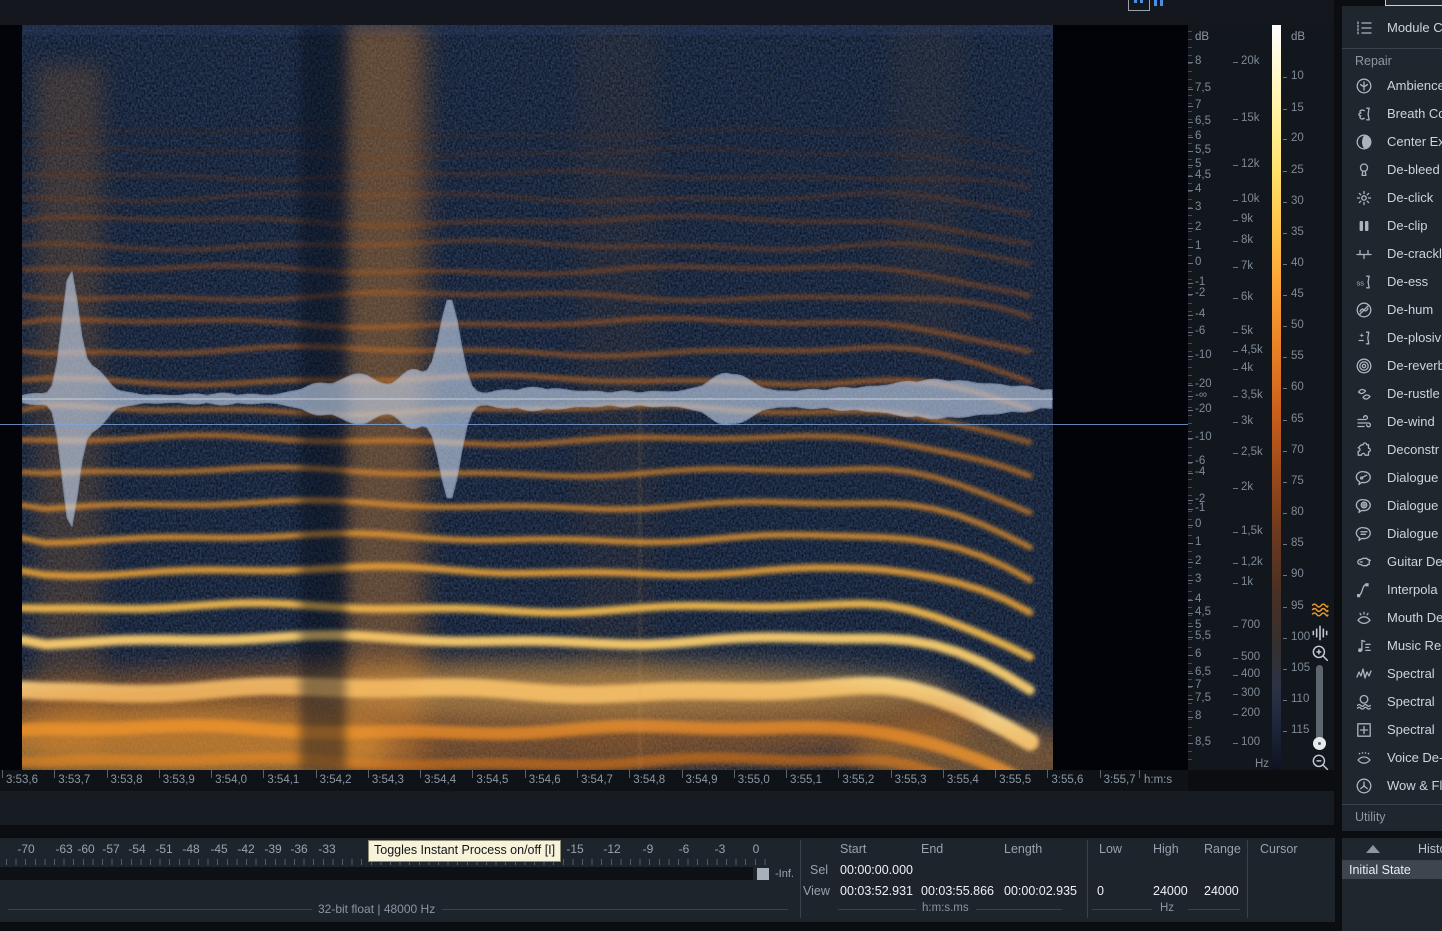  Describe the element at coordinates (1100, 891) in the screenshot. I see `freq-low-value: 0` at that location.